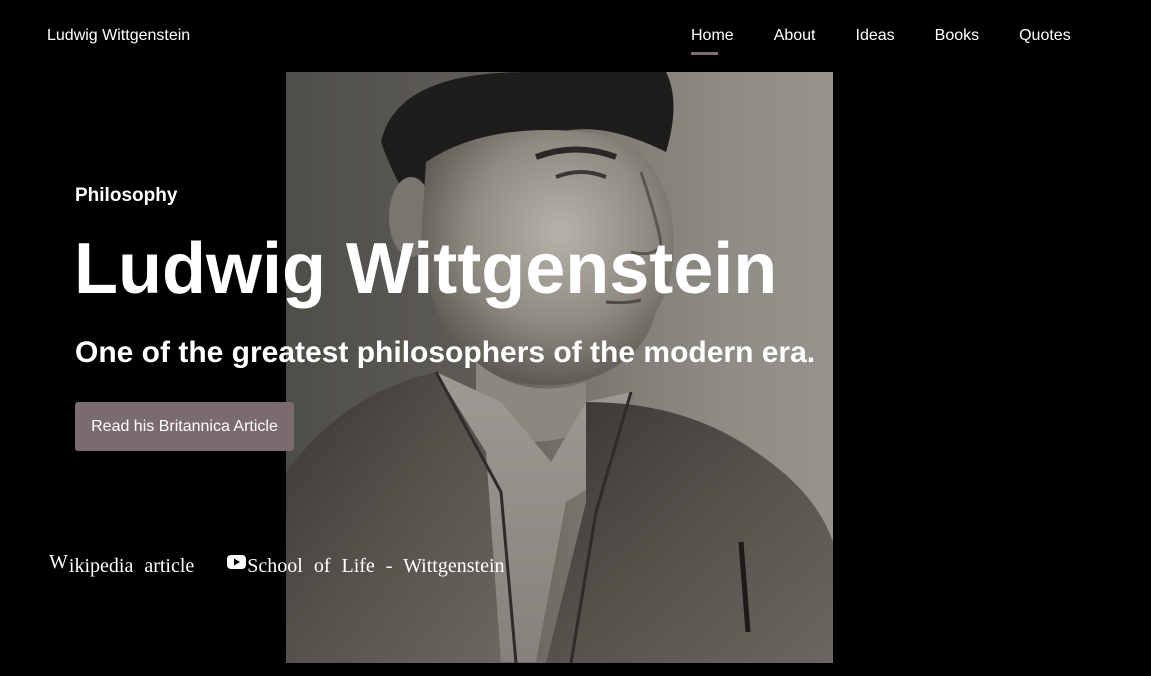 Image resolution: width=1151 pixels, height=676 pixels. What do you see at coordinates (875, 36) in the screenshot?
I see `nav-ideas: Ideas` at bounding box center [875, 36].